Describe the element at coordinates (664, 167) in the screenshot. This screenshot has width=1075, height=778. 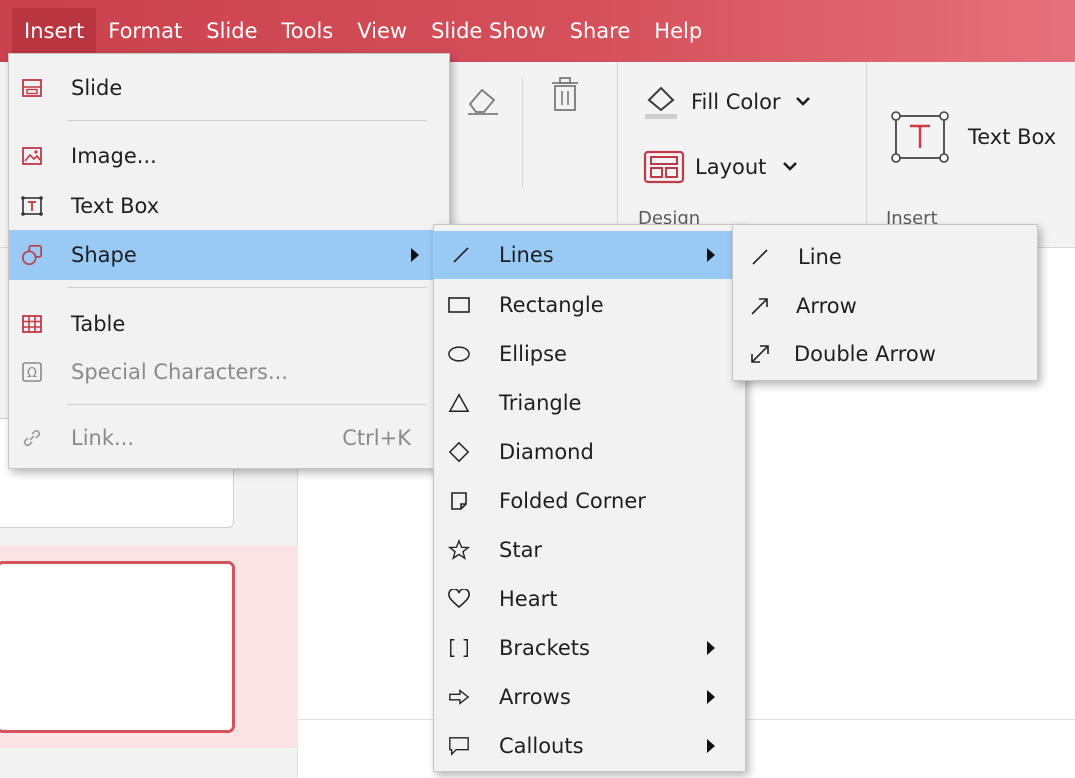
I see `layout-icon` at that location.